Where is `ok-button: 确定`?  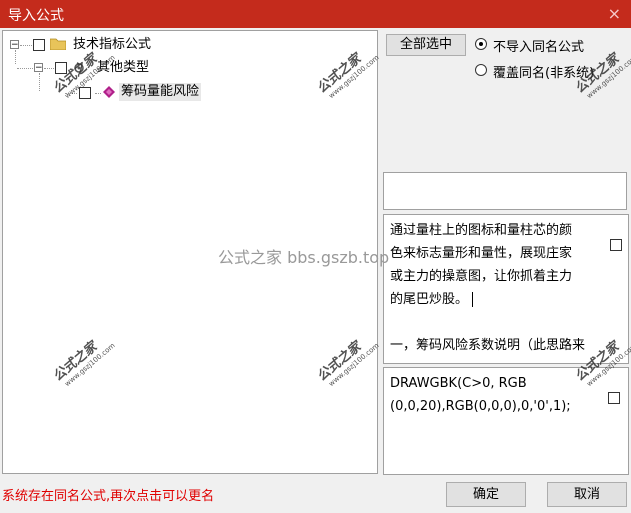 ok-button: 确定 is located at coordinates (486, 494).